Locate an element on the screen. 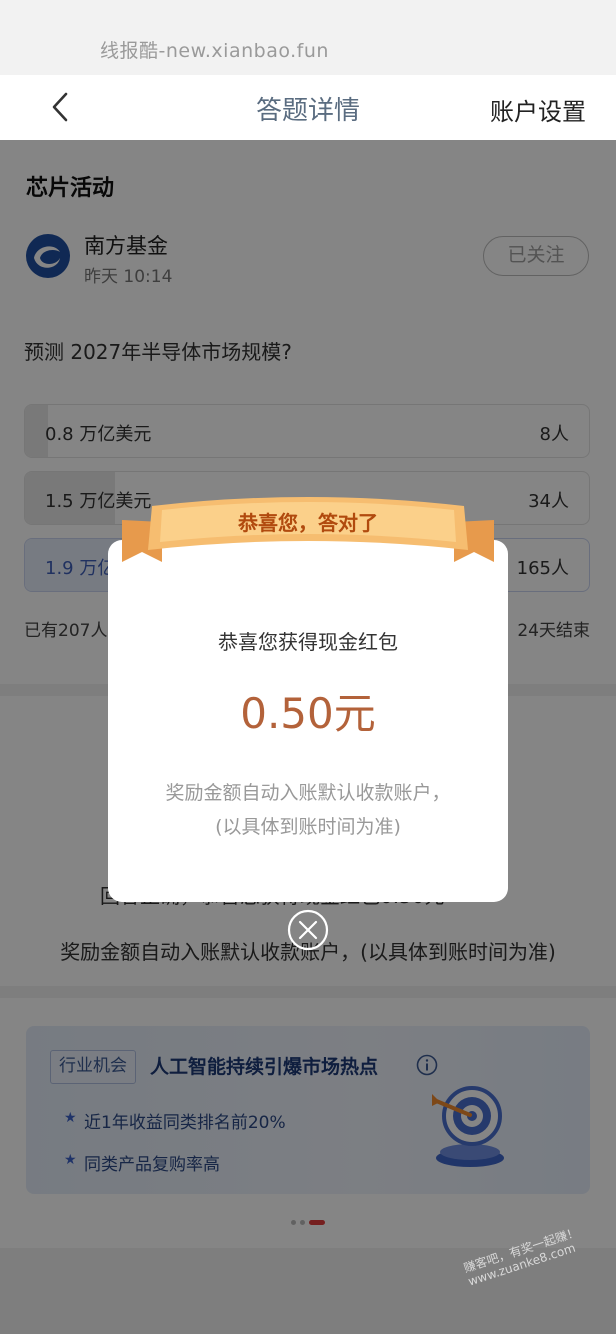 The image size is (616, 1334). reward-note-text: 奖励金额自动入账默认收款账户， (以具体到账时间为准) is located at coordinates (308, 810).